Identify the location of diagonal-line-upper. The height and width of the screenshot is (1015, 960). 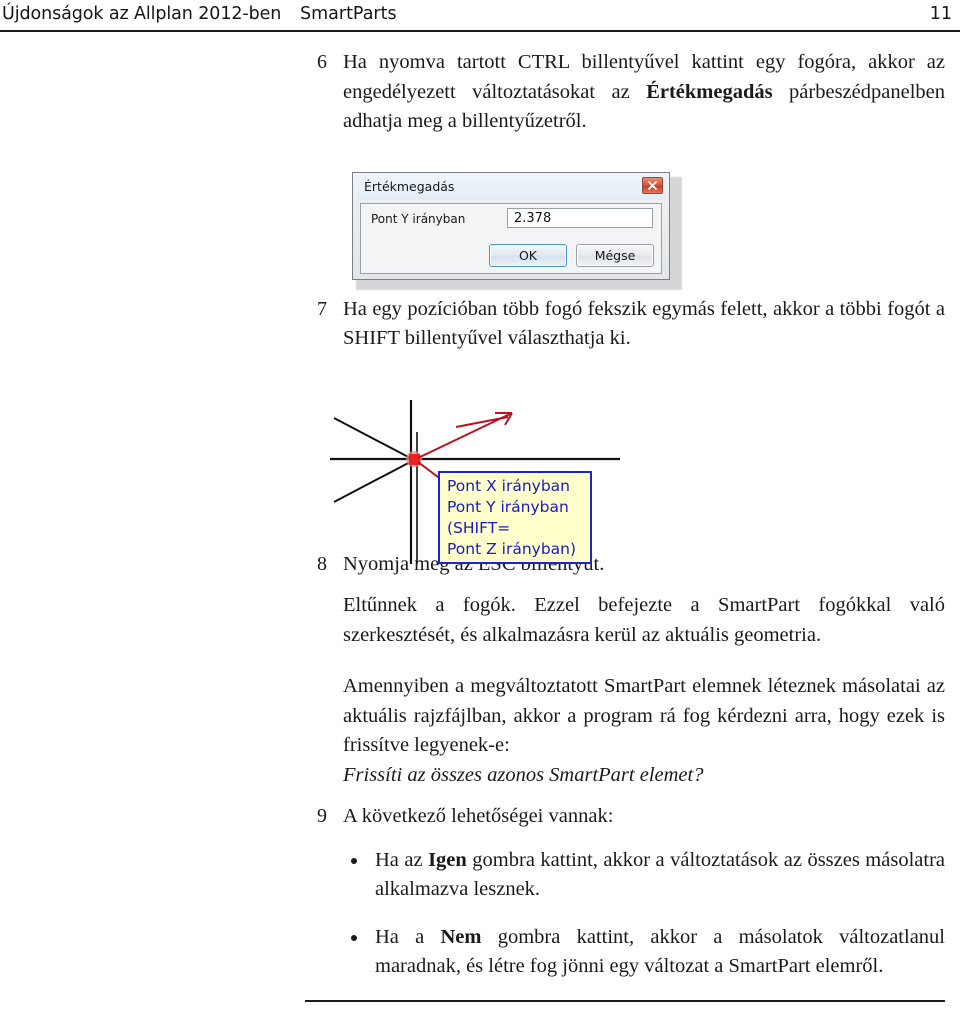
(374, 439).